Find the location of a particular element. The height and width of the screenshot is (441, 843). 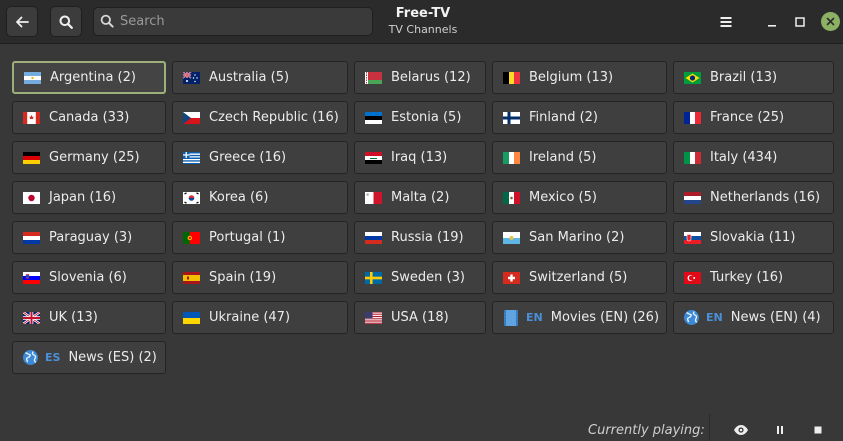

channel-item: Greece (16) is located at coordinates (260, 157).